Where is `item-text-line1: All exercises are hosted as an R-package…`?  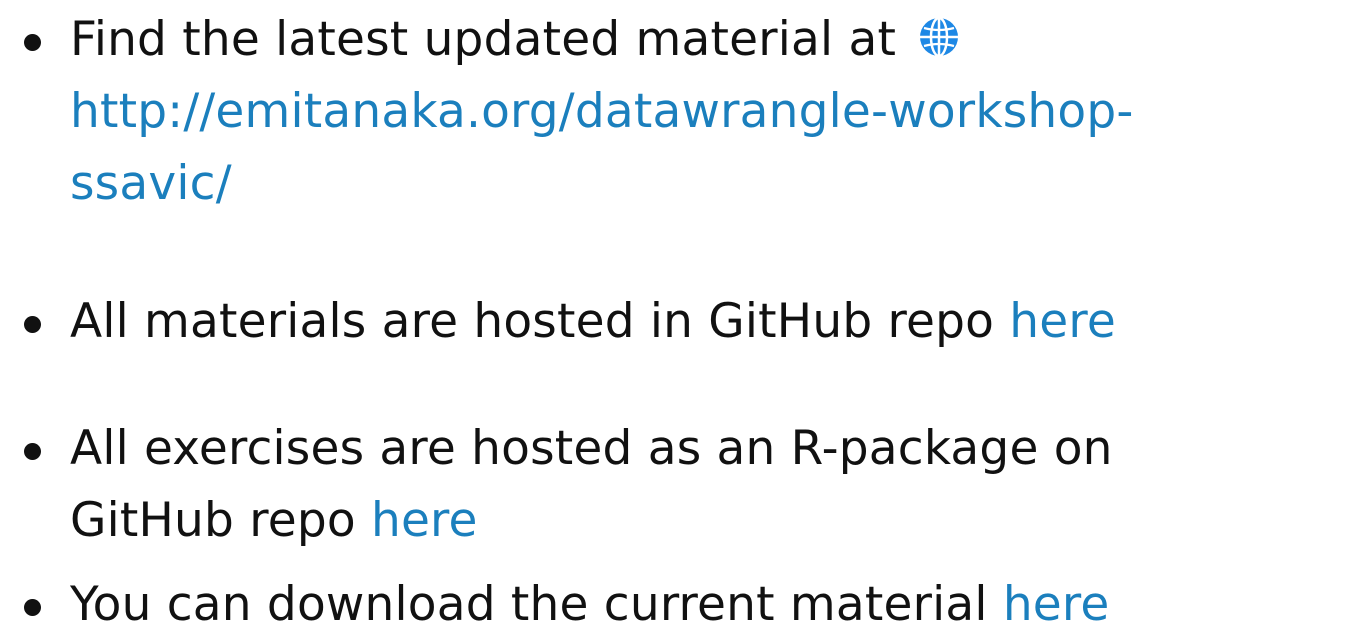 item-text-line1: All exercises are hosted as an R-package… is located at coordinates (591, 448).